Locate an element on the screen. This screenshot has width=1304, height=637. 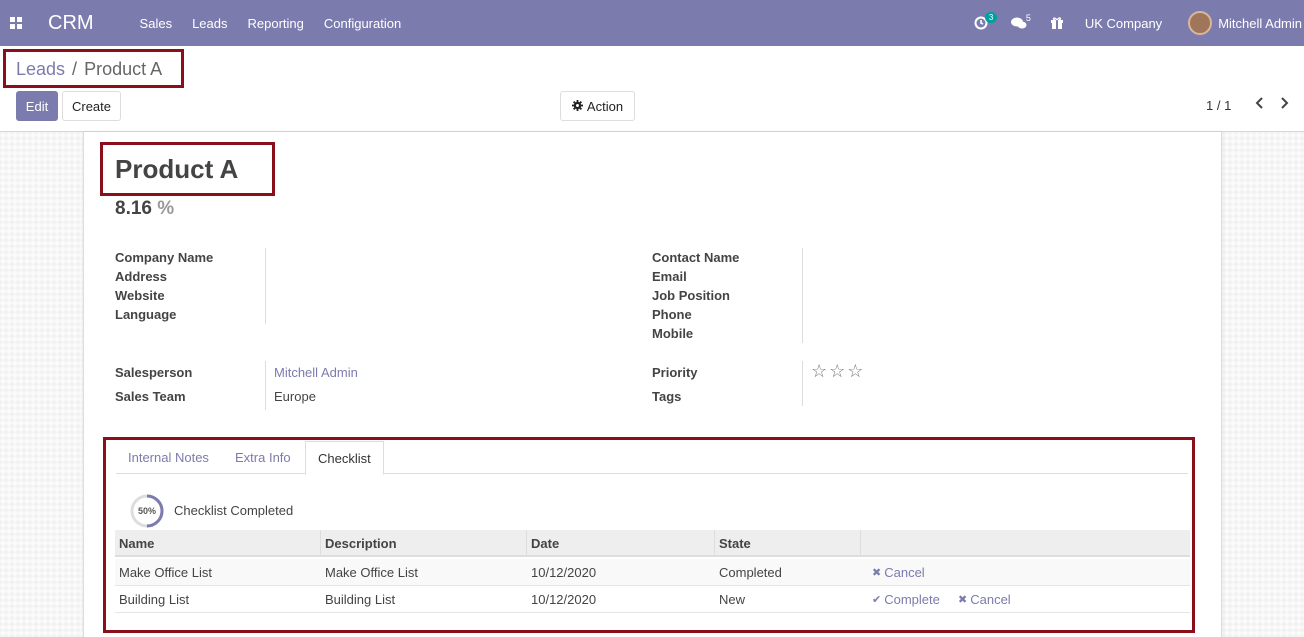
row-description: Building List is located at coordinates (360, 599).